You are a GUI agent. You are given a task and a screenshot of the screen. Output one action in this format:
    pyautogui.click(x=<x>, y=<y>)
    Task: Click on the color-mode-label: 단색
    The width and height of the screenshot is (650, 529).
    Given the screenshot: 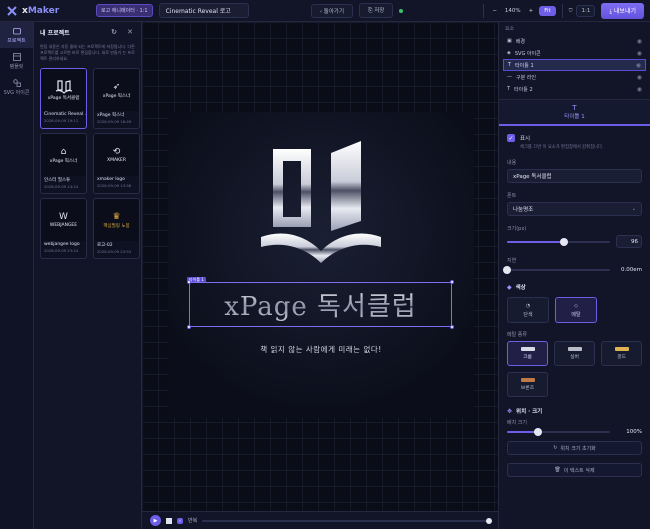 What is the action you would take?
    pyautogui.click(x=528, y=314)
    